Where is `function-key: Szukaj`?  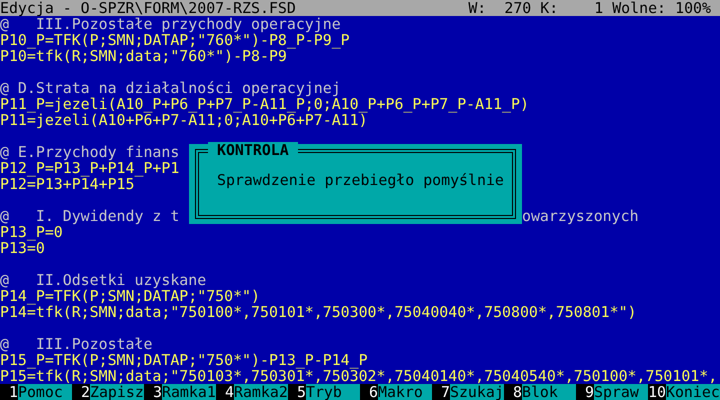
function-key: Szukaj is located at coordinates (477, 392).